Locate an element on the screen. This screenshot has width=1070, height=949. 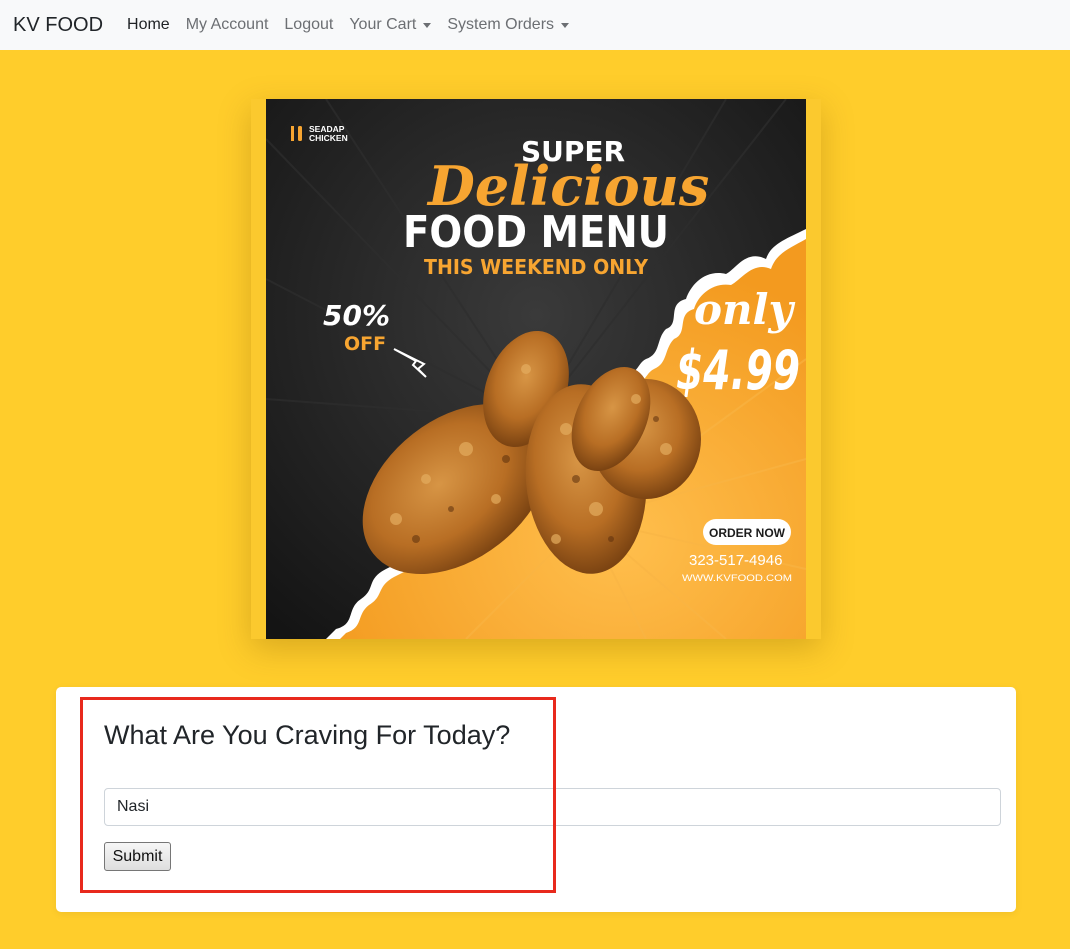
food-menu-text: FOOD MENU is located at coordinates (536, 232).